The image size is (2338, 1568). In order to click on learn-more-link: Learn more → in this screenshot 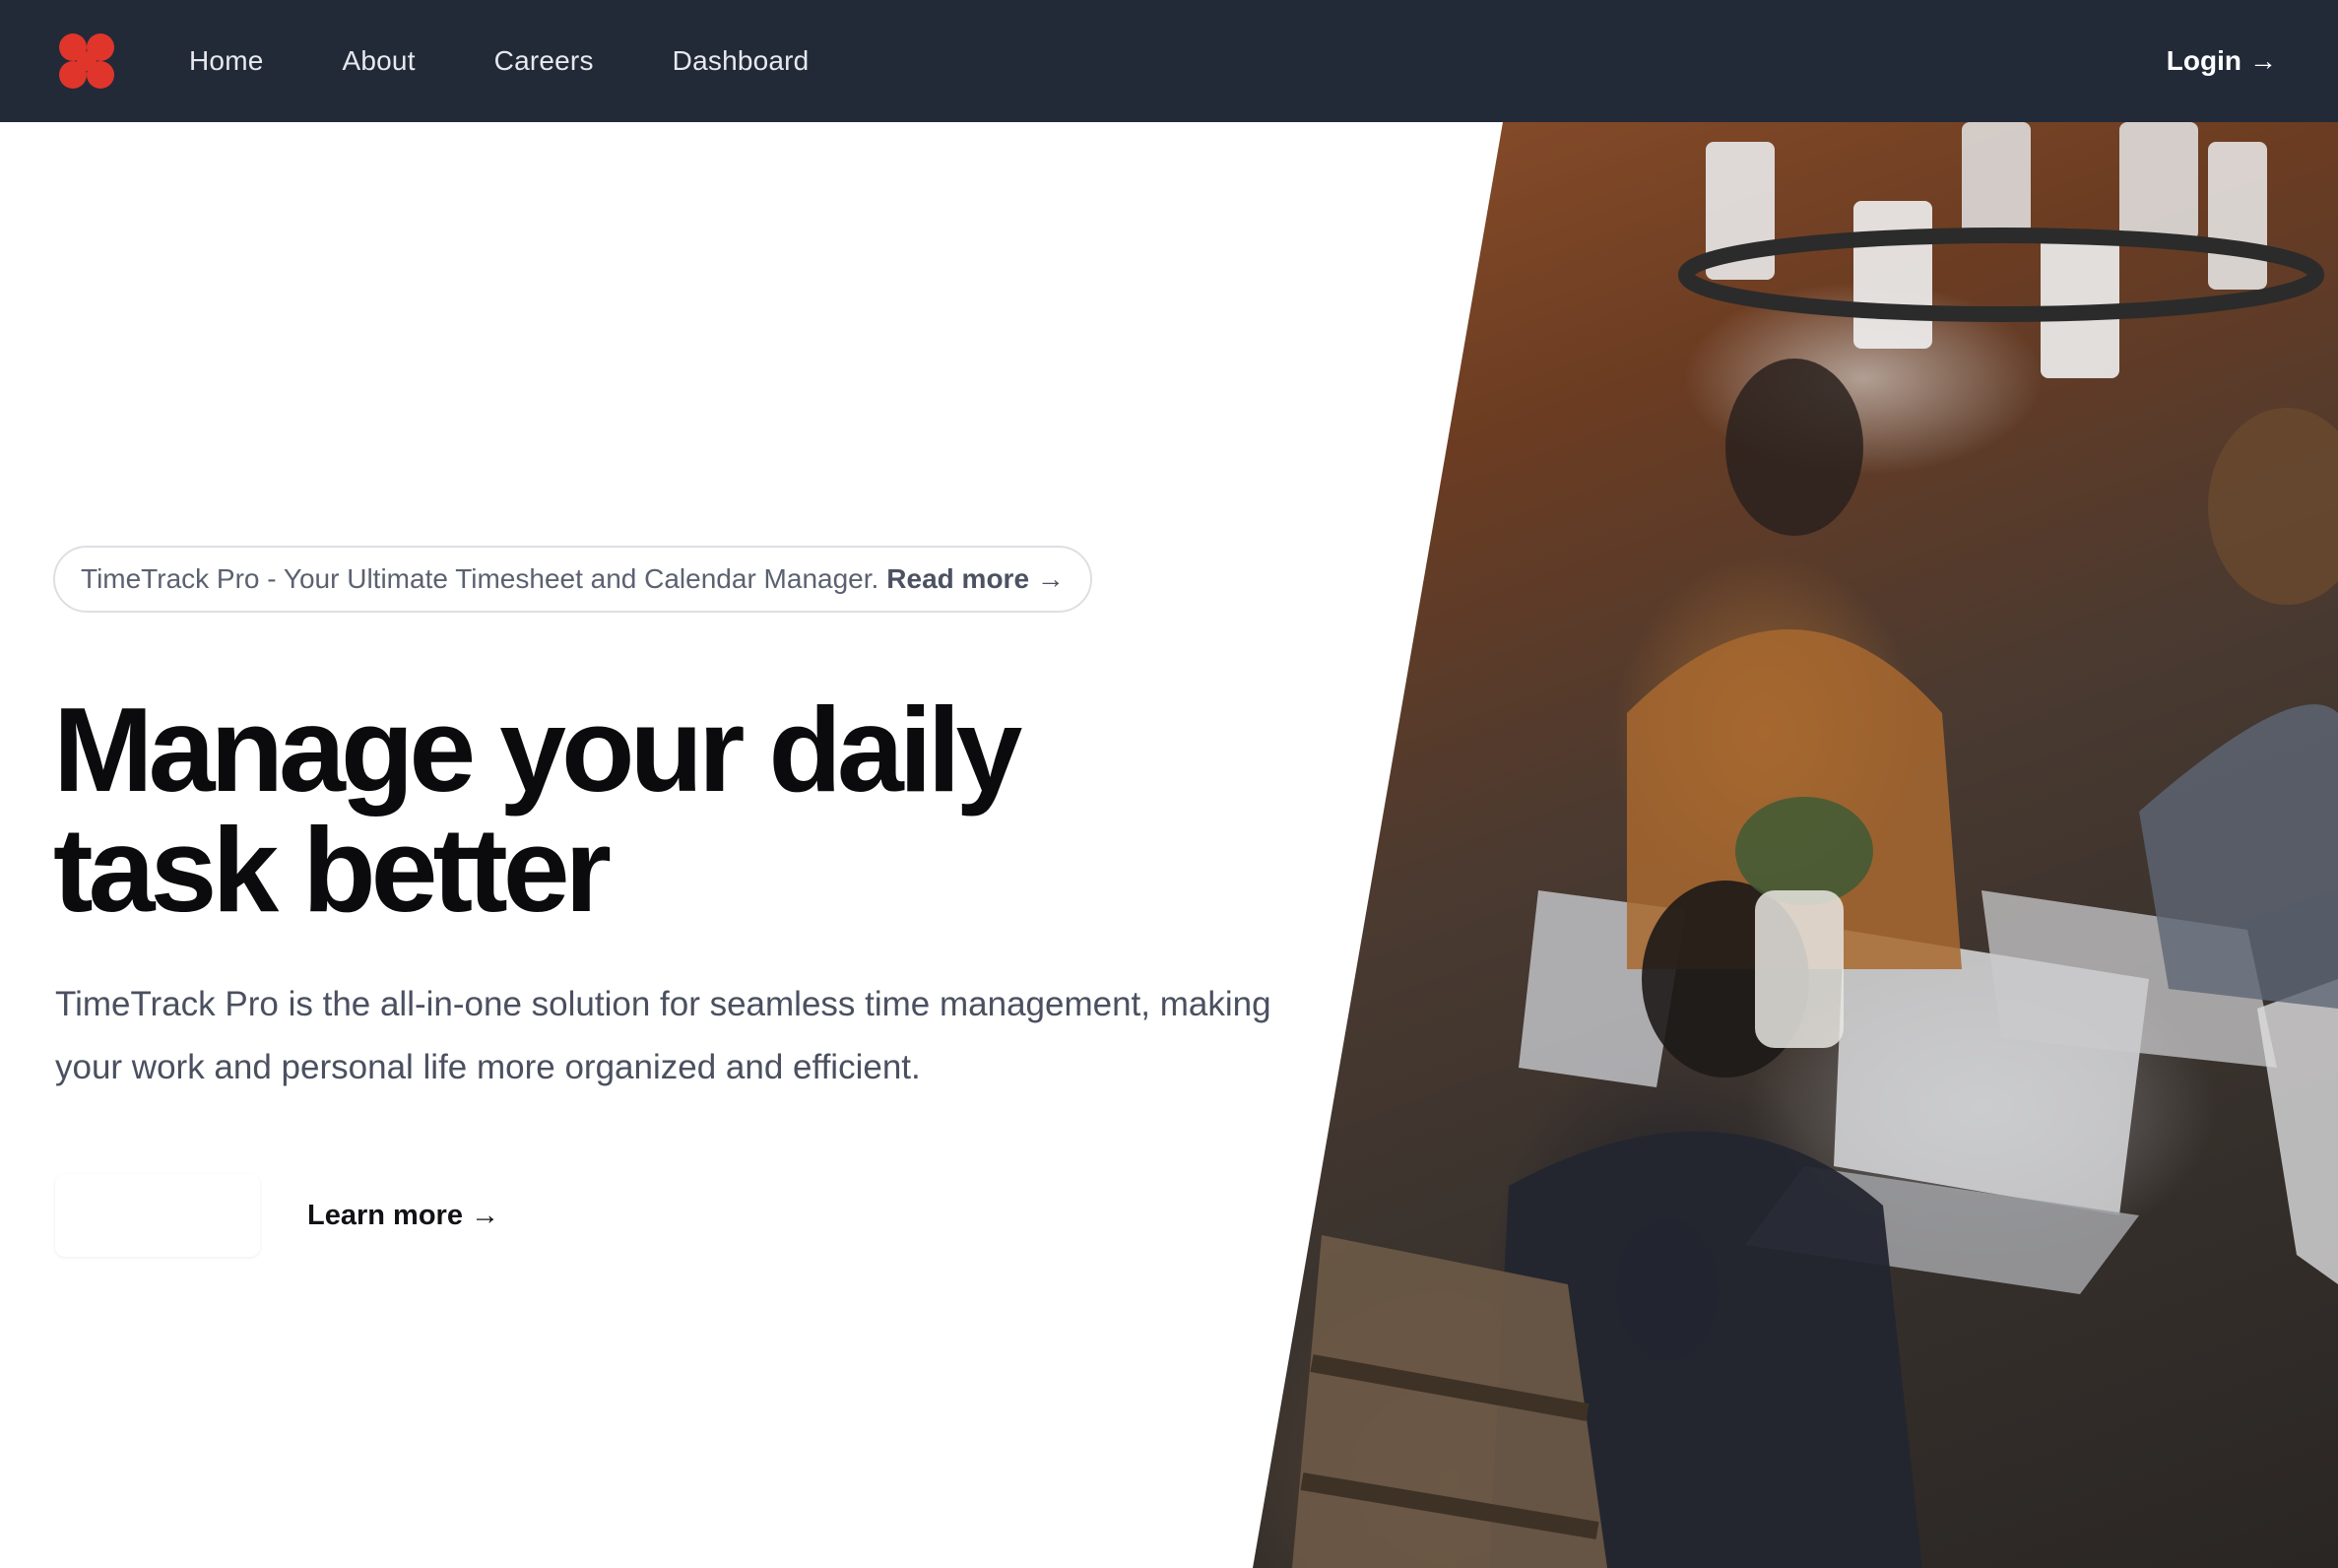, I will do `click(403, 1215)`.